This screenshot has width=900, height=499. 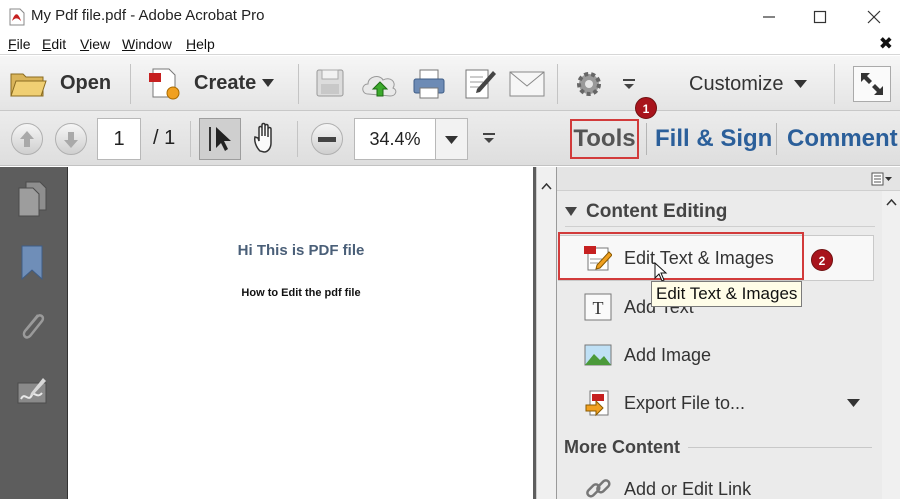 I want to click on menu-edit-mnemonic: E, so click(x=47, y=44).